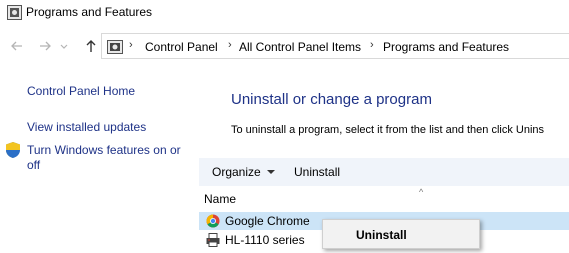  What do you see at coordinates (104, 150) in the screenshot?
I see `windows-features-link: Turn Windows features on or` at bounding box center [104, 150].